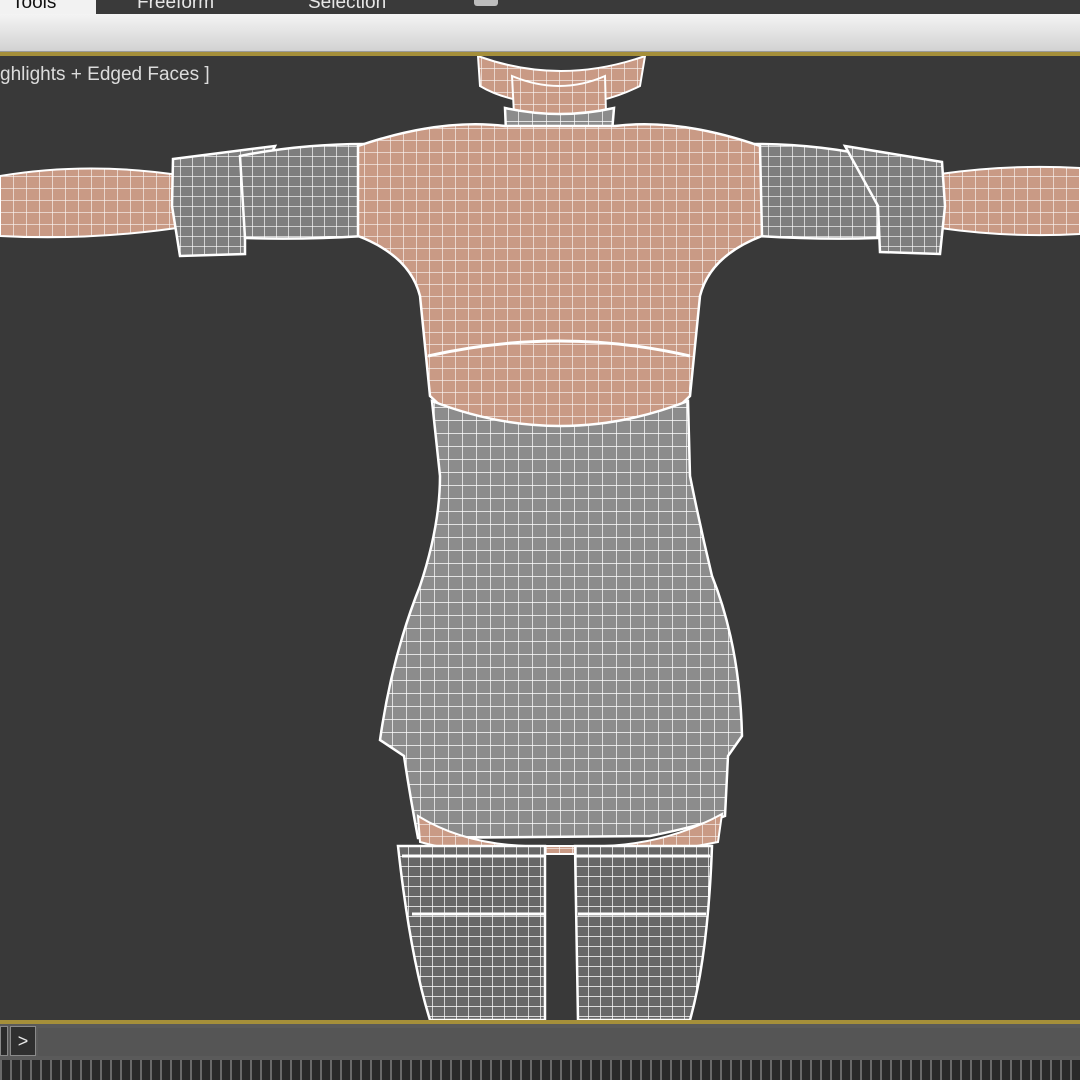 This screenshot has width=1080, height=1080. What do you see at coordinates (559, 1042) in the screenshot?
I see `time-slider-track` at bounding box center [559, 1042].